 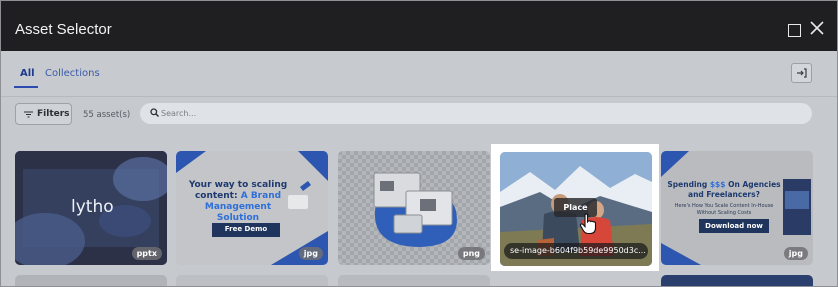 What do you see at coordinates (63, 29) in the screenshot?
I see `window-title: Asset Selector` at bounding box center [63, 29].